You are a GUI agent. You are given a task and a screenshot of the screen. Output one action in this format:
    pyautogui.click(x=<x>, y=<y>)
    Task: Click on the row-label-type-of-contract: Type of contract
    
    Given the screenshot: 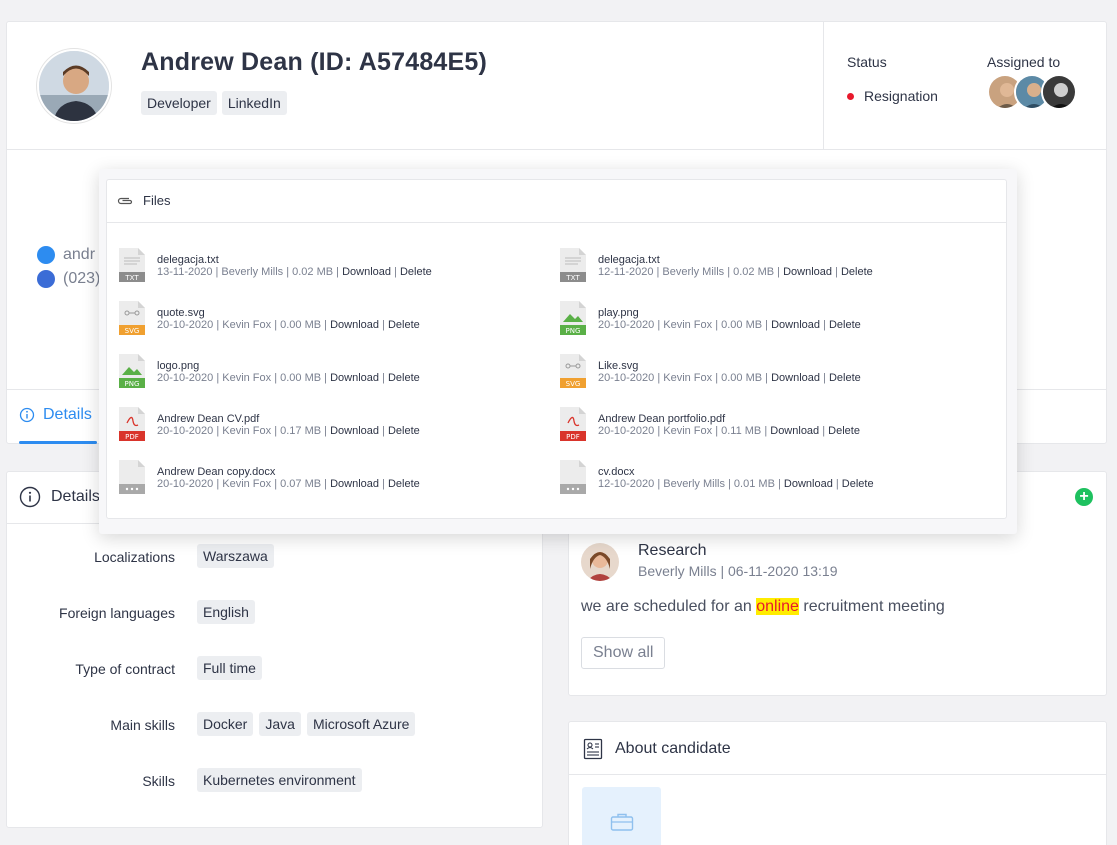 What is the action you would take?
    pyautogui.click(x=125, y=669)
    